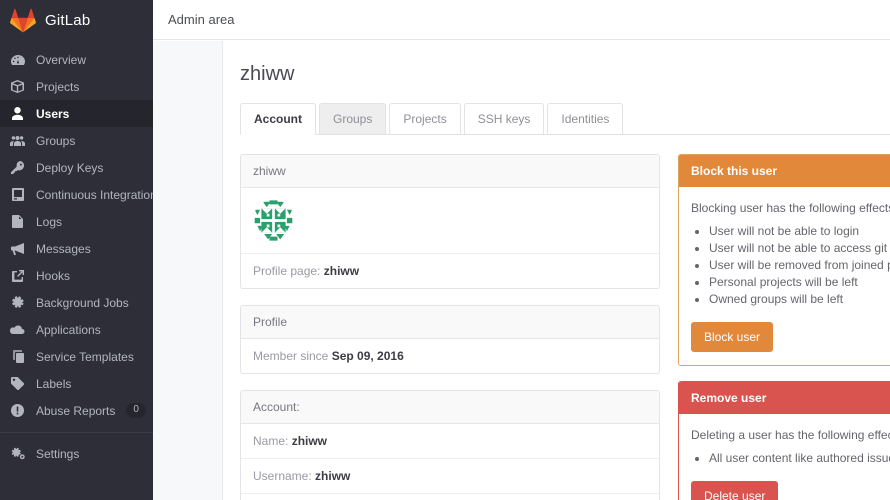  I want to click on dashboard-icon, so click(17, 60).